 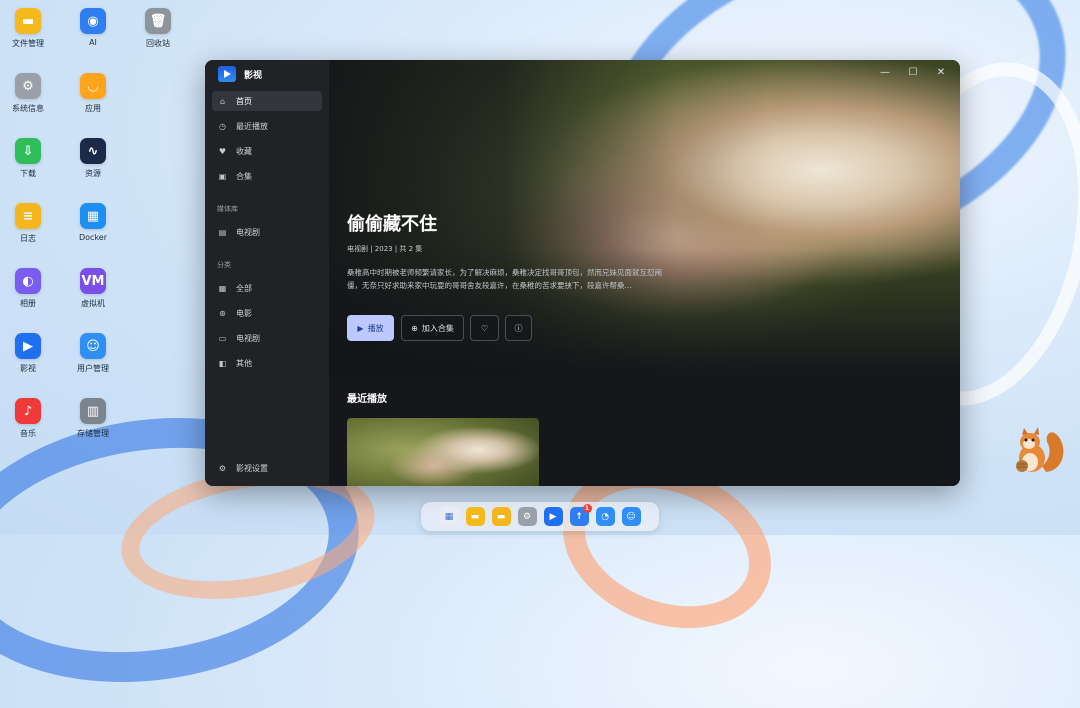 I want to click on sidebar-item-label: 首页, so click(x=244, y=101).